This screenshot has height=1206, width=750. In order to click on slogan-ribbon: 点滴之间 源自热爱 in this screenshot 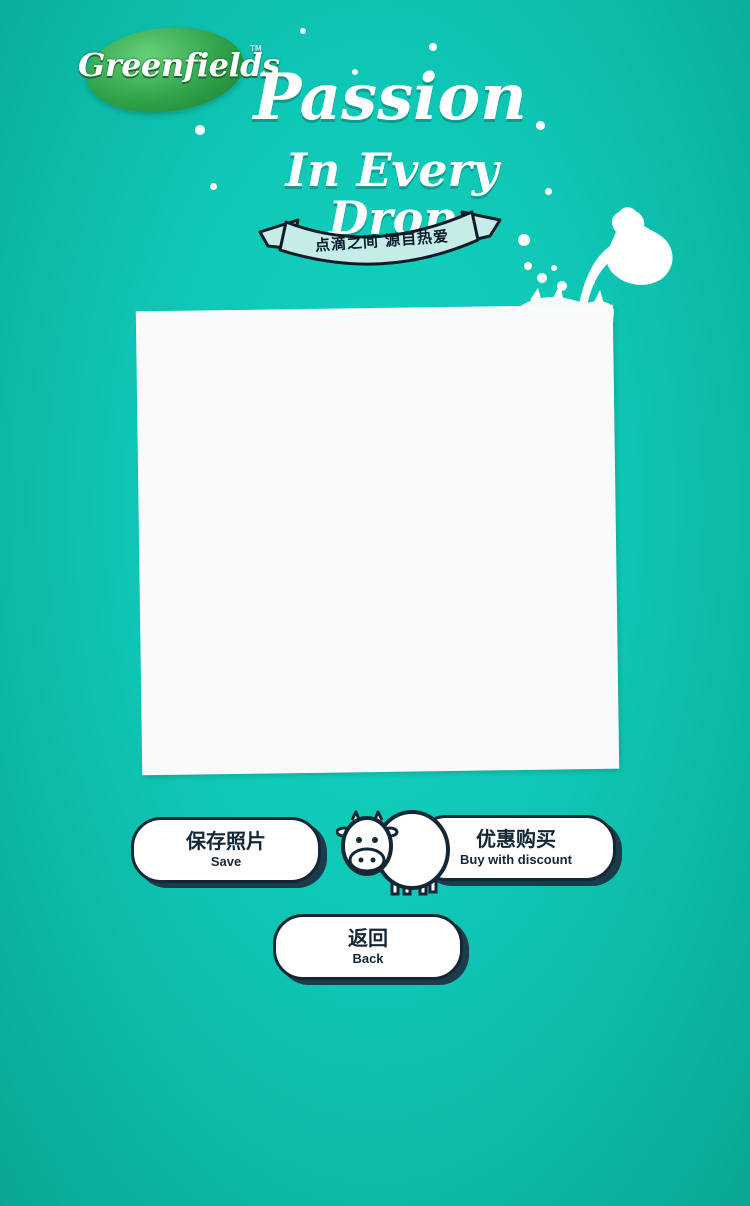, I will do `click(380, 242)`.